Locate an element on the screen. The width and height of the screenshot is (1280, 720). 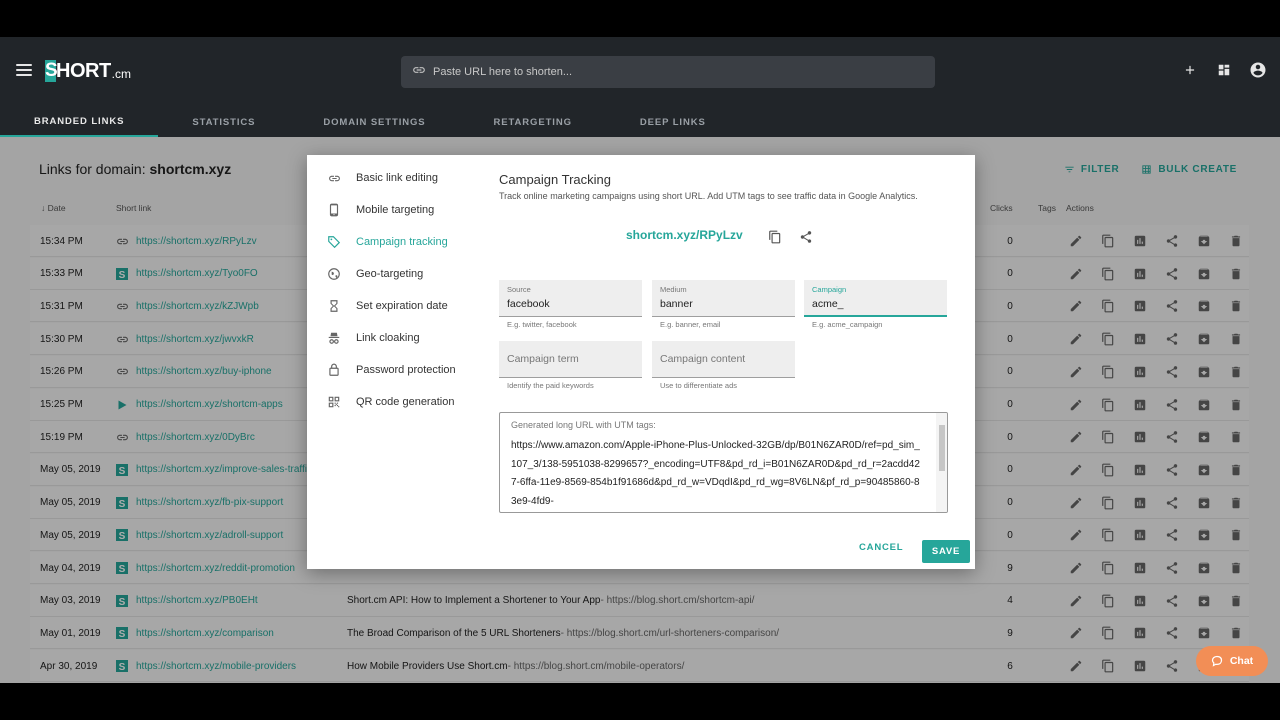
utm-content-hint: Use to differentiate ads is located at coordinates (698, 385).